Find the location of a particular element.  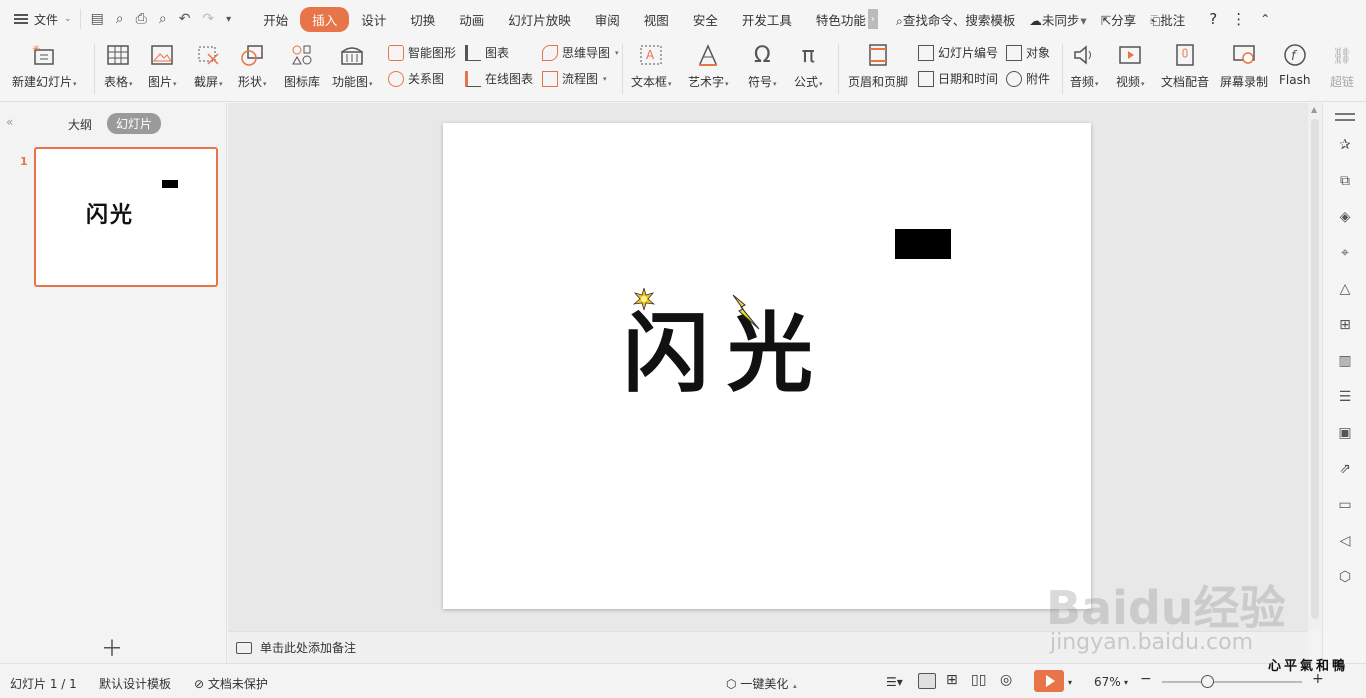

date-time-button: 日期和时间 is located at coordinates (958, 78).